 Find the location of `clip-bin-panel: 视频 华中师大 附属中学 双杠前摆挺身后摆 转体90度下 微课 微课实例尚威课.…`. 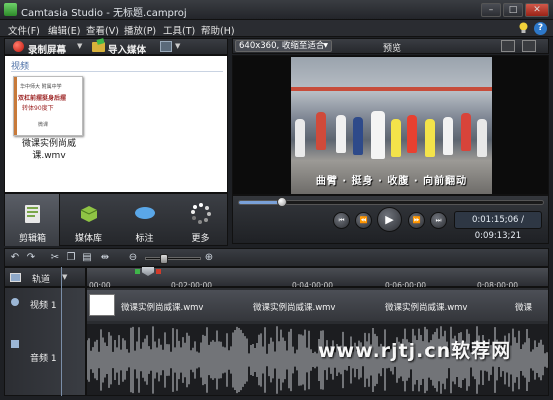

clip-bin-panel: 视频 华中师大 附属中学 双杠前摆挺身后摆 转体90度下 微课 微课实例尚威课.… is located at coordinates (116, 124).